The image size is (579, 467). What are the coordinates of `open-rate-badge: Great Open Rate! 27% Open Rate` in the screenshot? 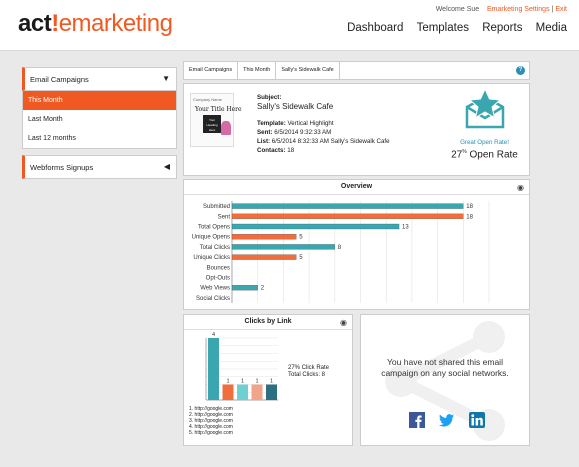 It's located at (484, 123).